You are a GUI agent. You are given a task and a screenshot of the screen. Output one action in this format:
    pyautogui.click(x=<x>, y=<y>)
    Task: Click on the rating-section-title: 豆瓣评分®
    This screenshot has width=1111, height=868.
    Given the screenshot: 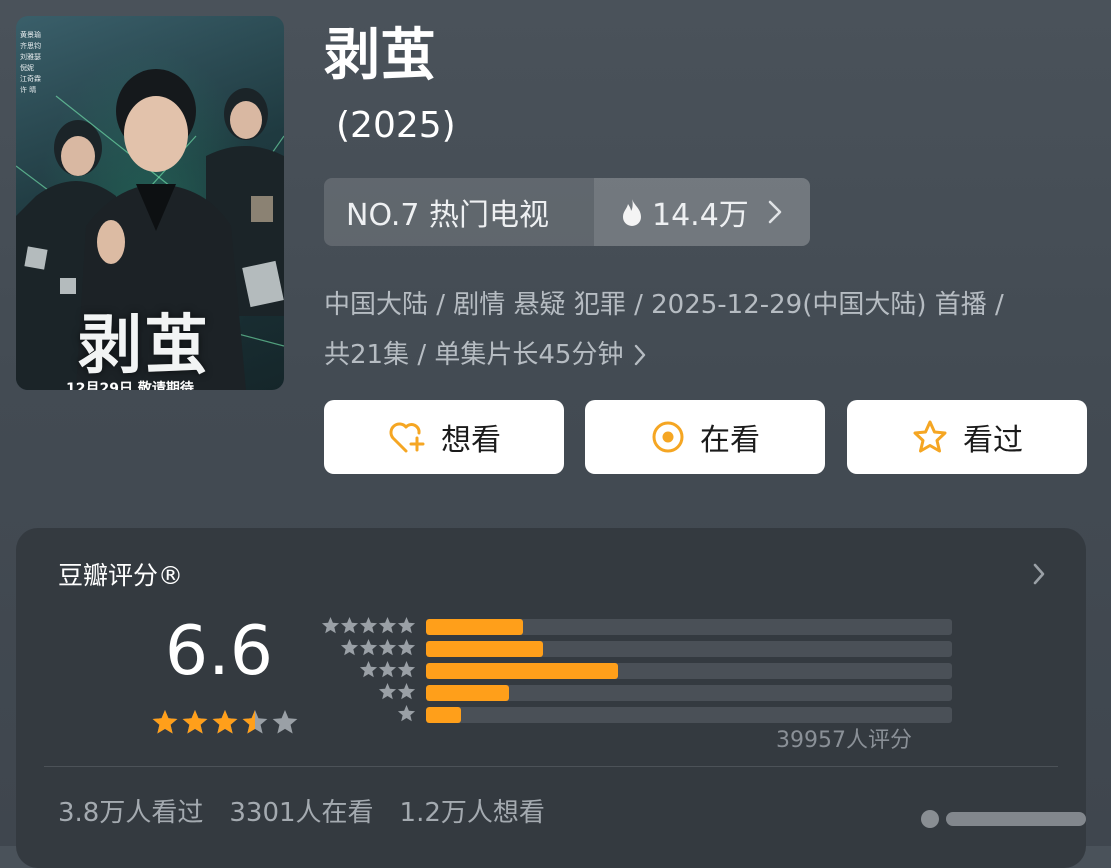 What is the action you would take?
    pyautogui.click(x=121, y=575)
    